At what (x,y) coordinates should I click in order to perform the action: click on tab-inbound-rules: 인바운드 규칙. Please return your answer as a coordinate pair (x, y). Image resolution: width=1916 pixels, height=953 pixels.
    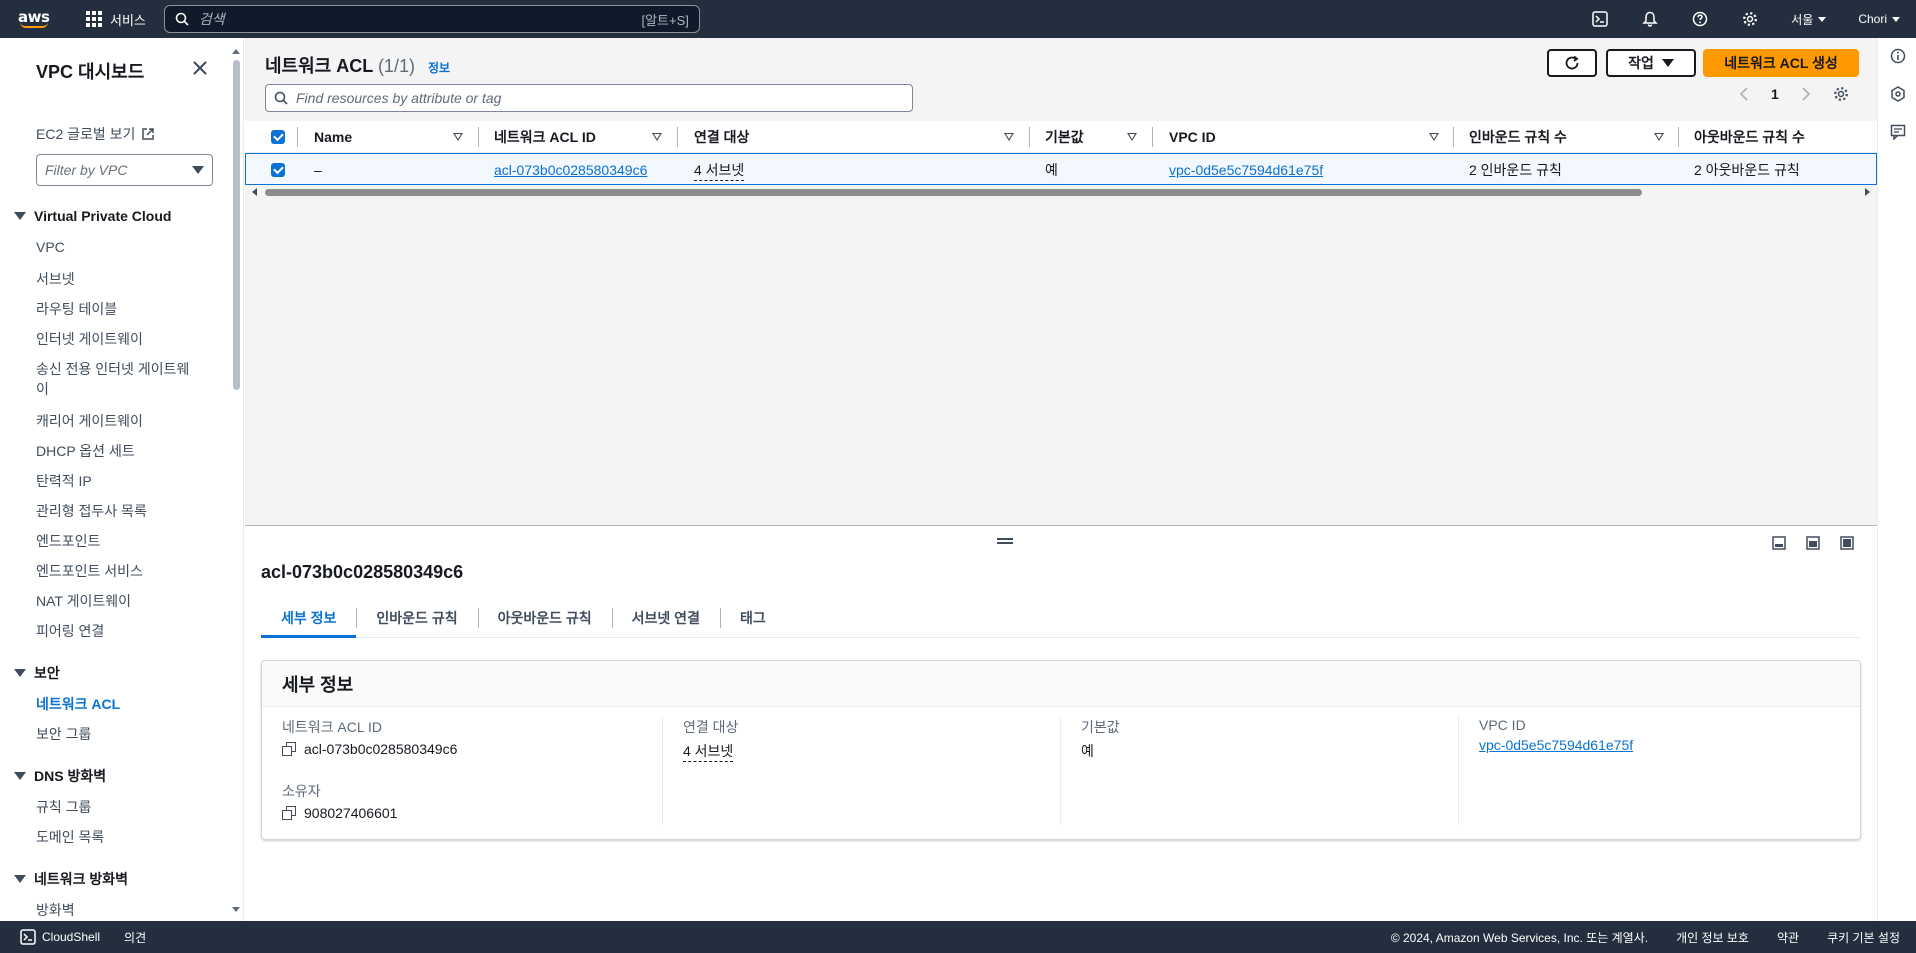
    Looking at the image, I should click on (416, 623).